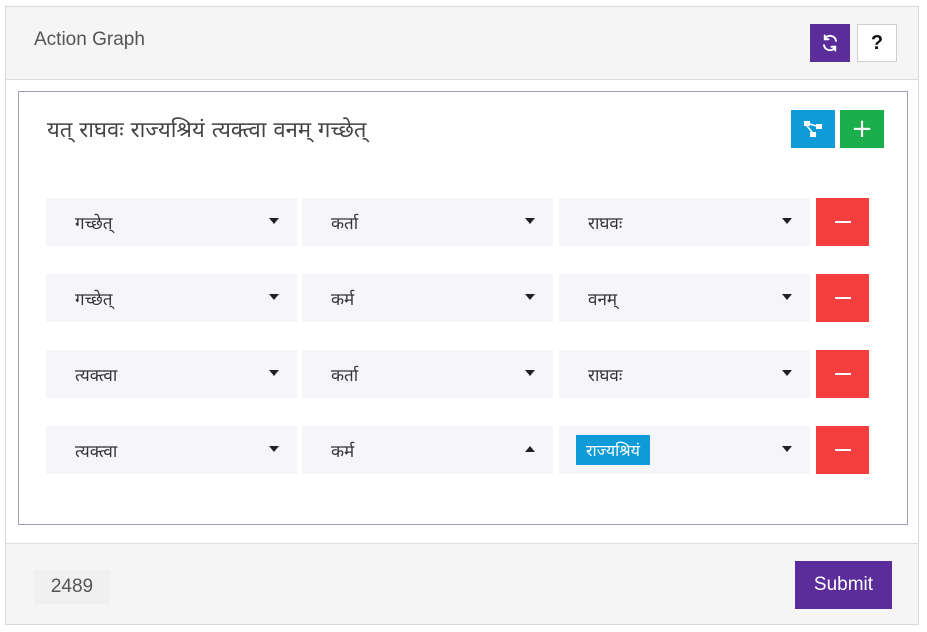 Image resolution: width=927 pixels, height=632 pixels. I want to click on target-select: वनम्, so click(684, 298).